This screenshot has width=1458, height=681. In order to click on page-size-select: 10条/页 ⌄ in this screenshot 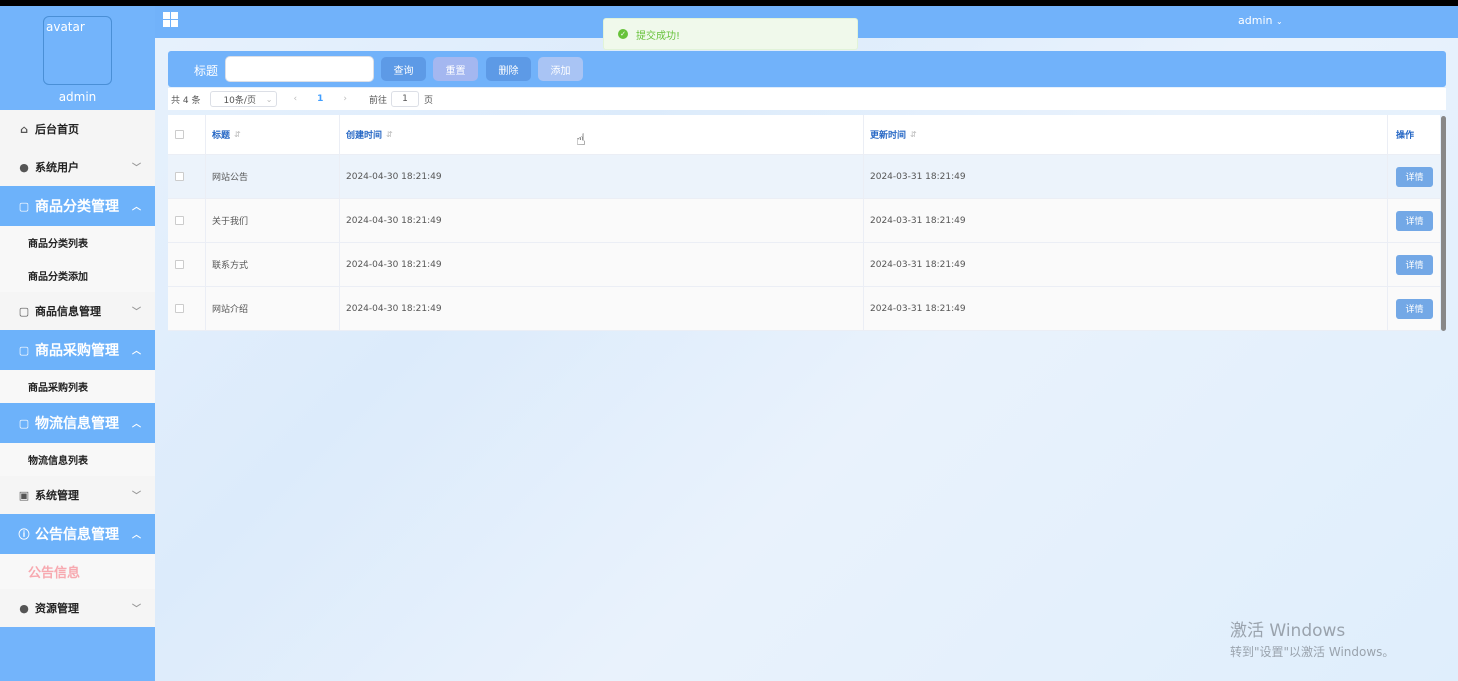, I will do `click(244, 99)`.